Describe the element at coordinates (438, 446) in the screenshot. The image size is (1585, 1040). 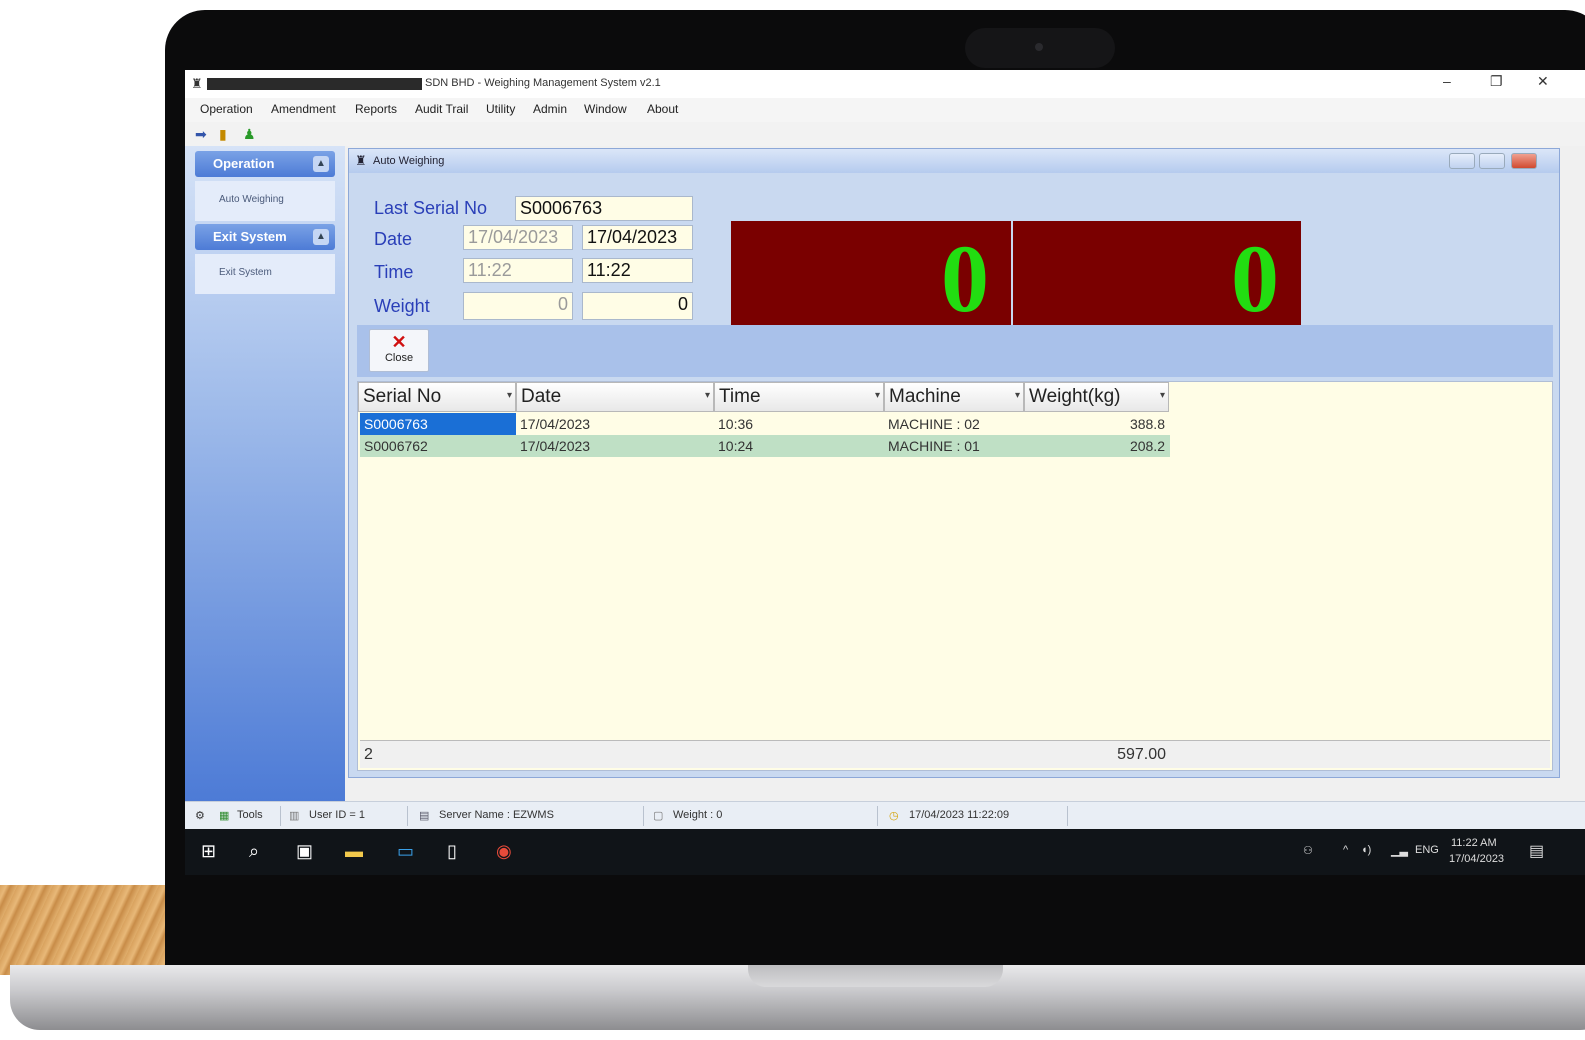
I see `cell-serial-no: S0006762` at that location.